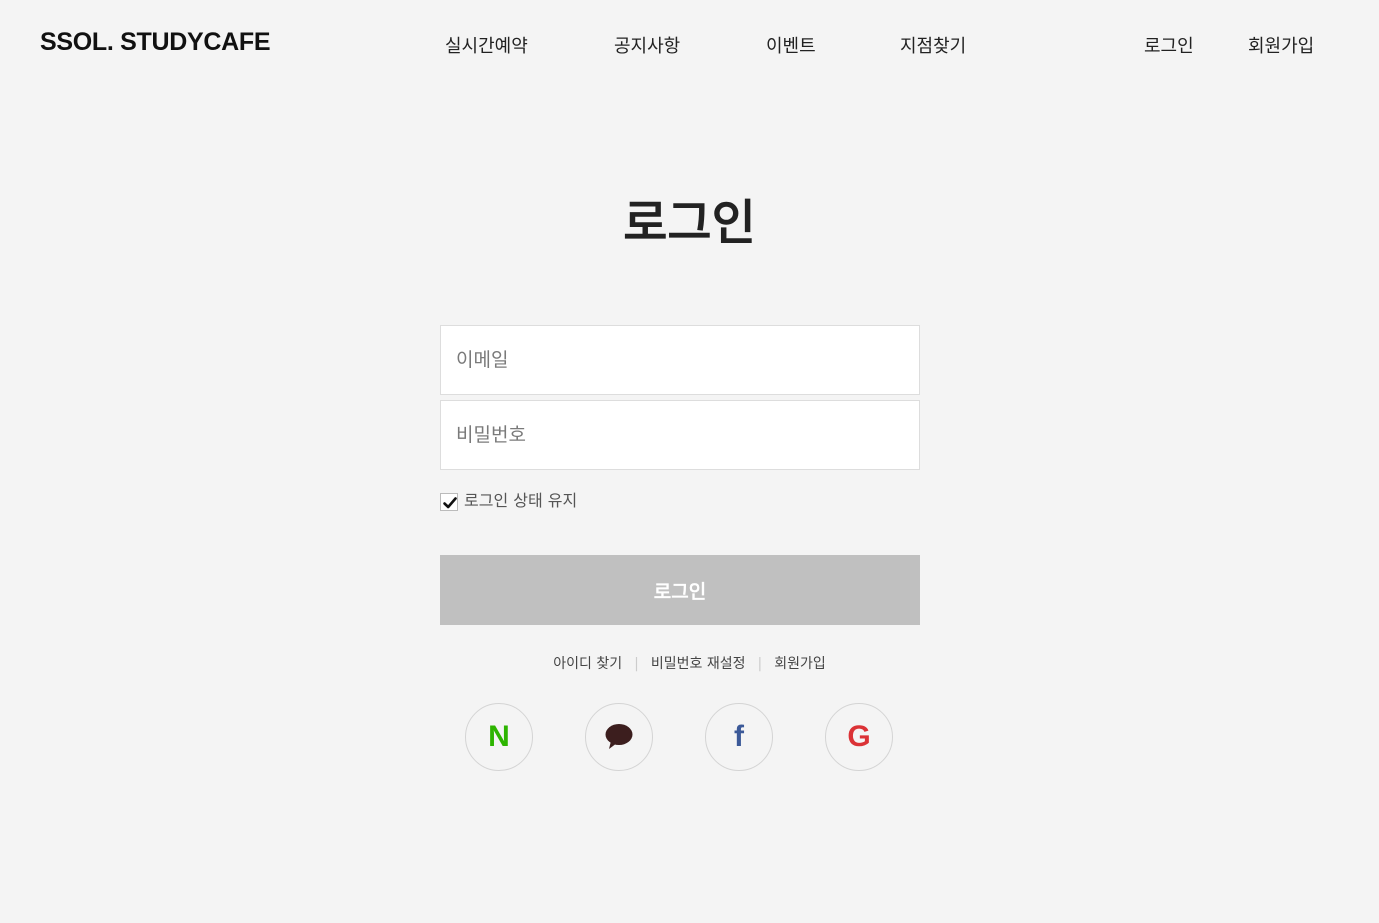  I want to click on nav-item-find-branch: 지점찾기, so click(933, 45).